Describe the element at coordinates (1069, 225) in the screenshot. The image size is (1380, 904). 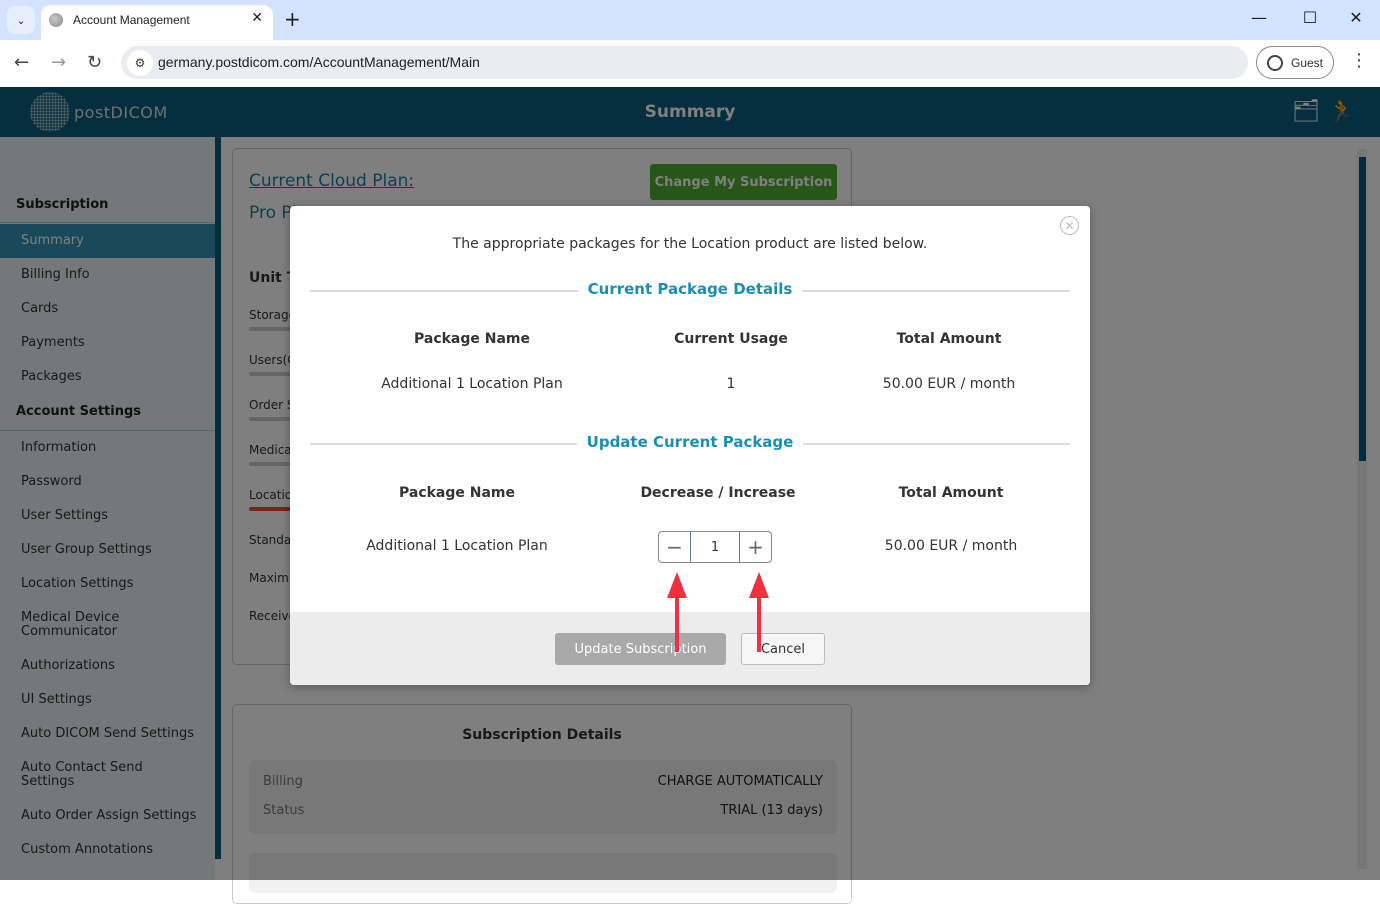
I see `modal-close-icon: ✕` at that location.